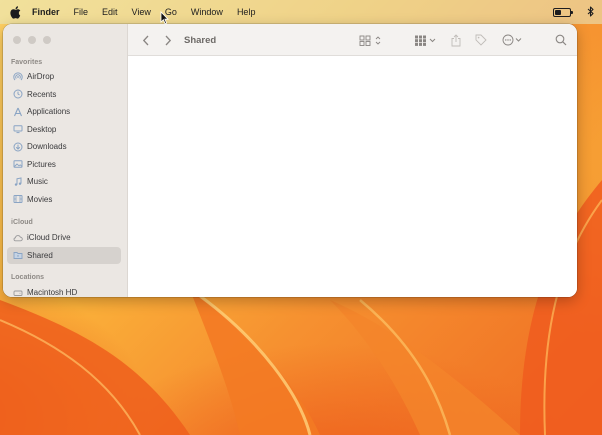 This screenshot has width=602, height=435. I want to click on search-button, so click(561, 40).